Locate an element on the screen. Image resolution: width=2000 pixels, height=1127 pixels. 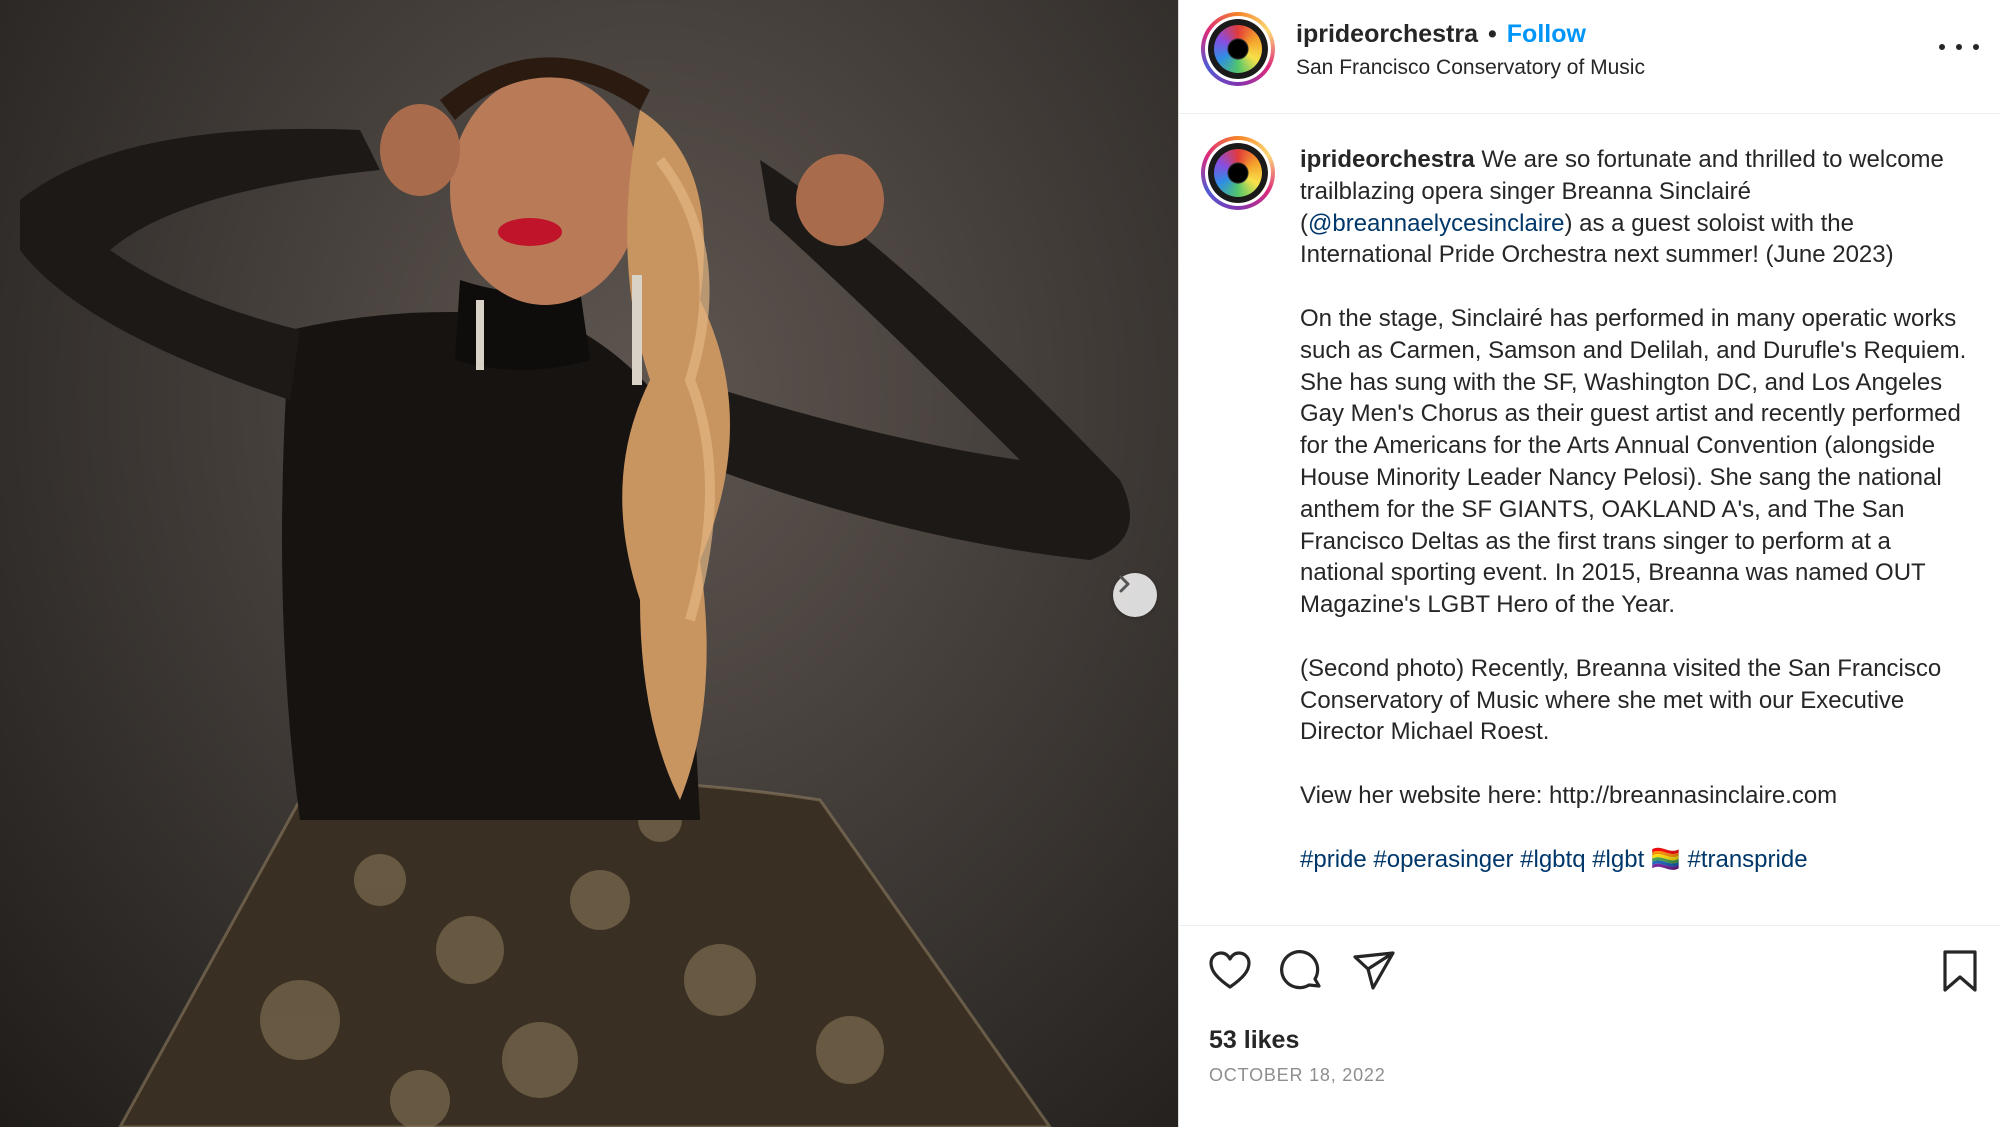
location-link: San Francisco Conservatory of Music is located at coordinates (1470, 68).